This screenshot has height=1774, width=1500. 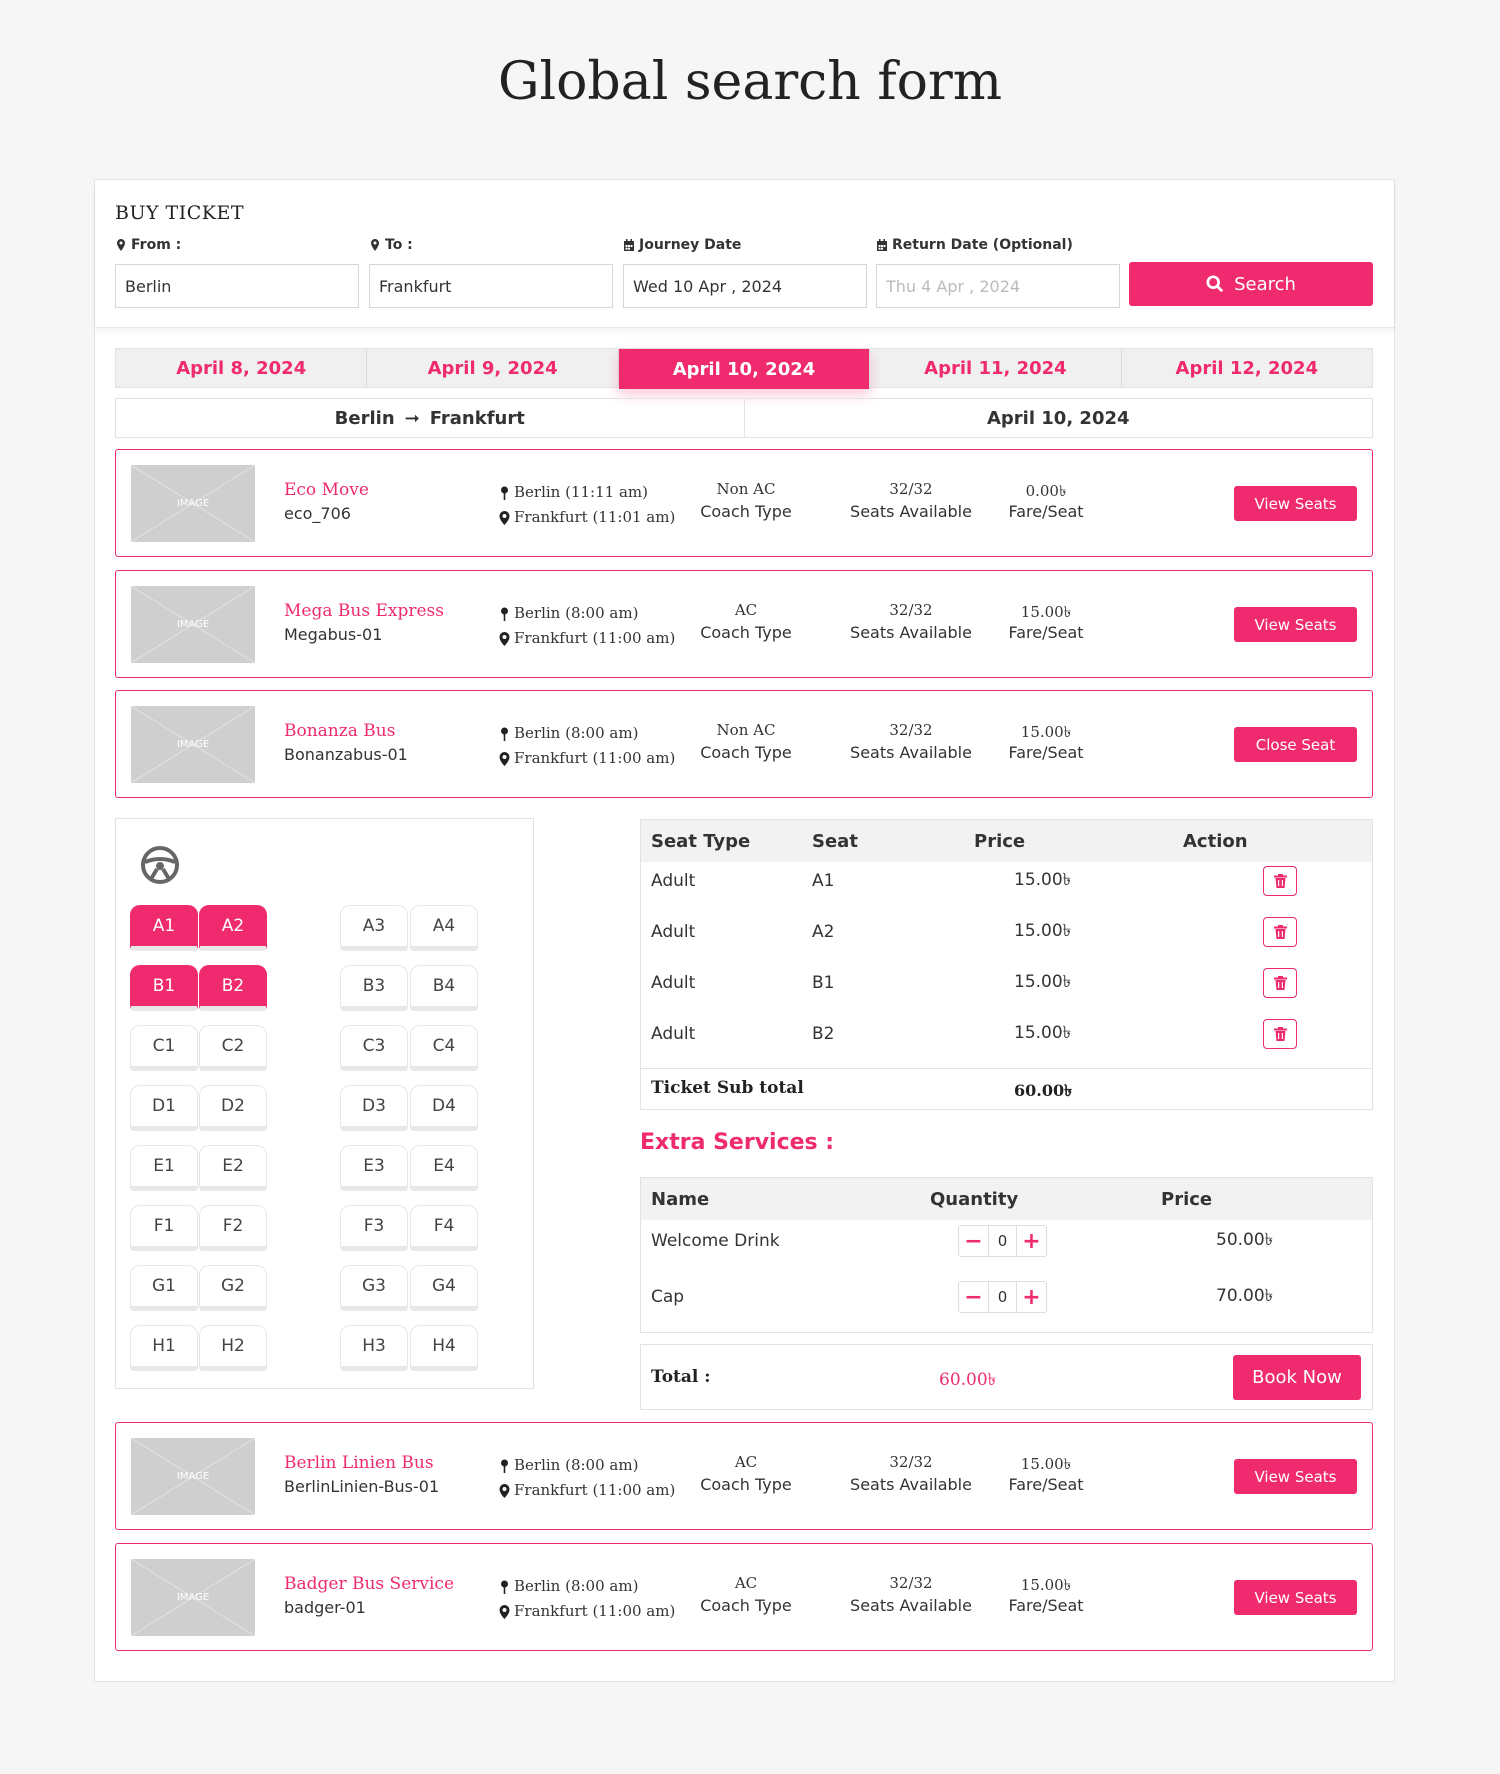 What do you see at coordinates (374, 1348) in the screenshot?
I see `seat-h3: H3` at bounding box center [374, 1348].